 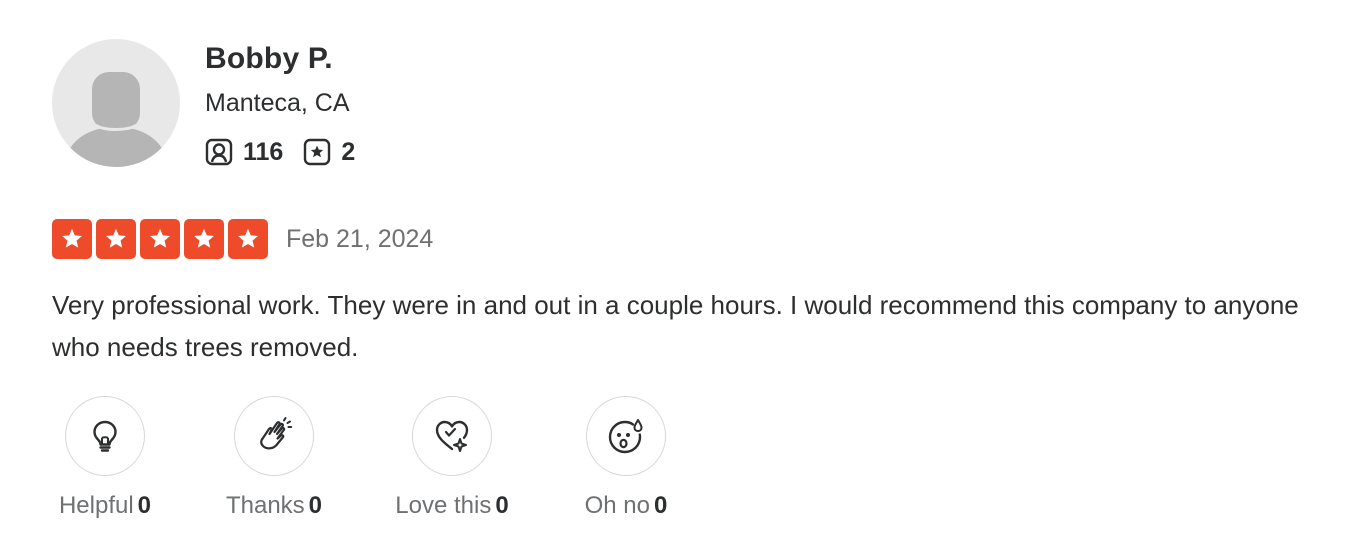 I want to click on helpful-text: Helpful, so click(x=96, y=505).